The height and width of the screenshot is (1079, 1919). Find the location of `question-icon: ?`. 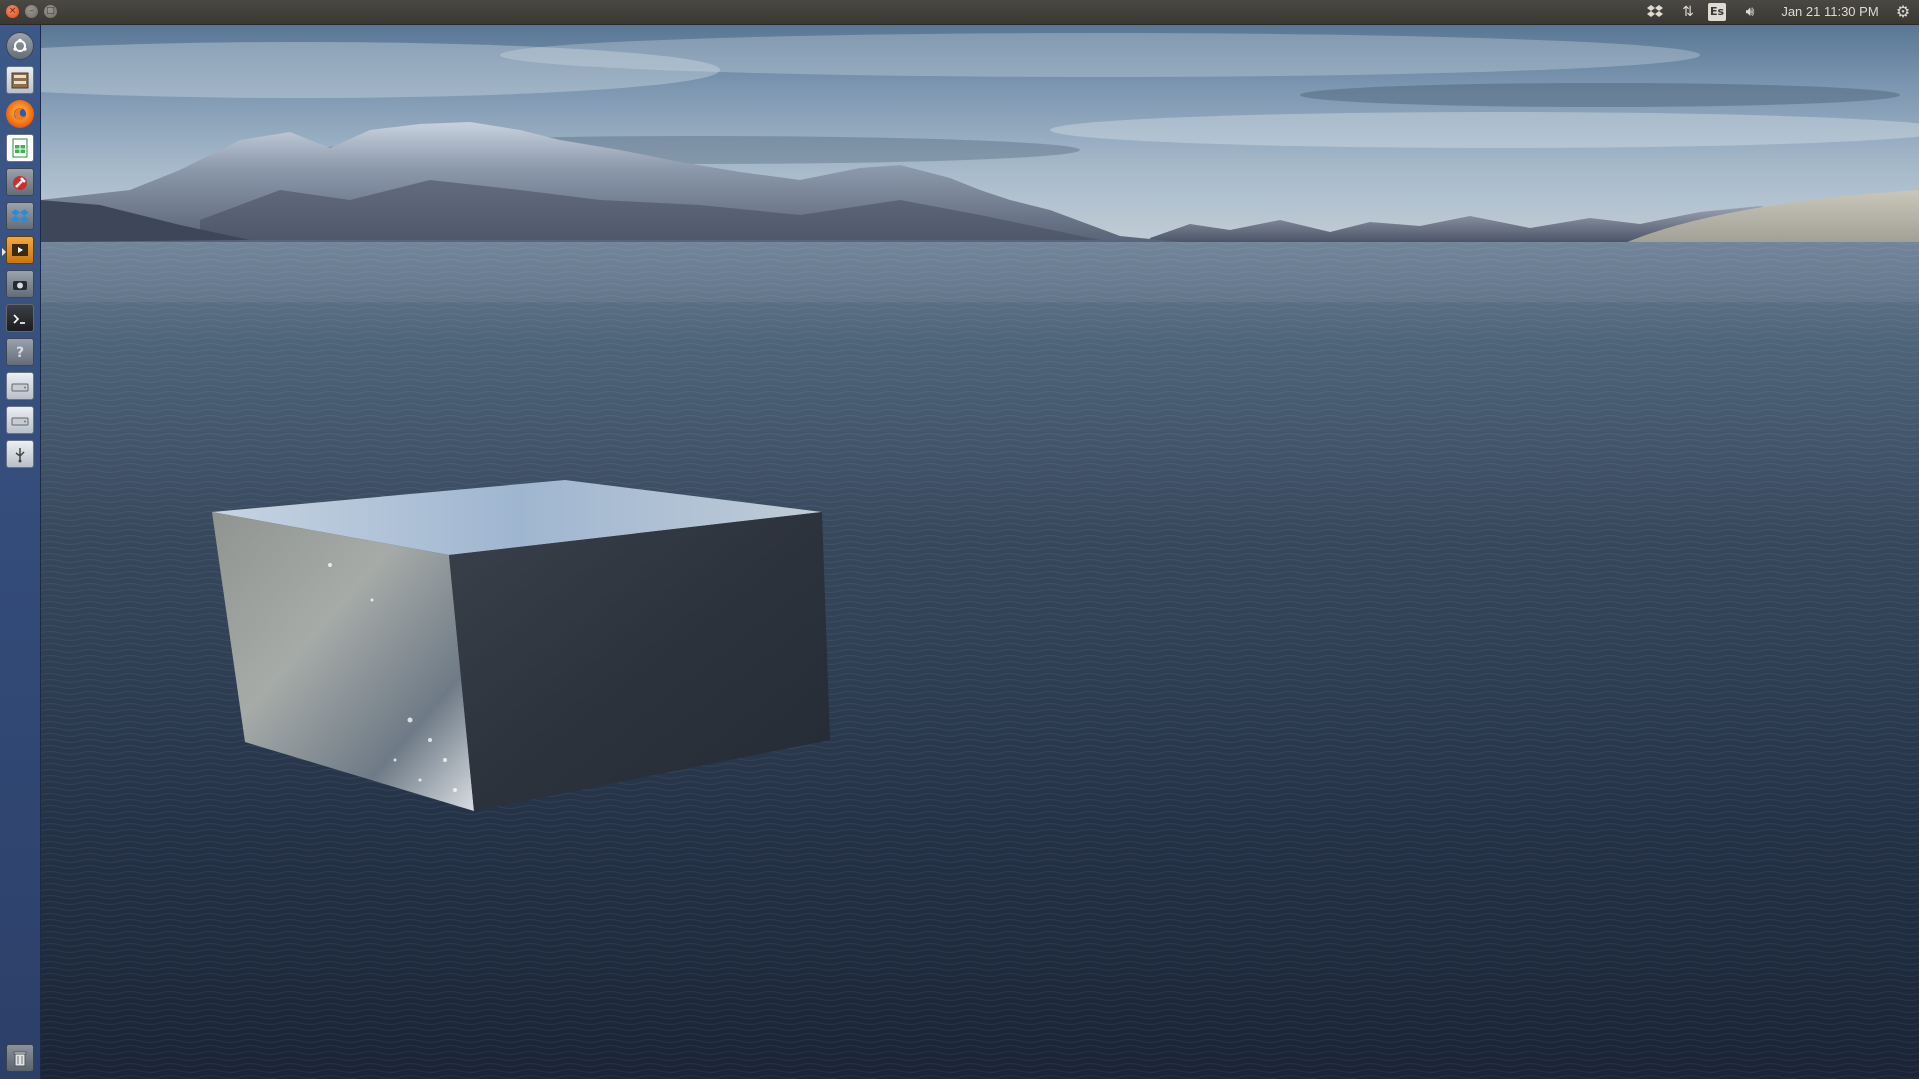

question-icon: ? is located at coordinates (20, 352).